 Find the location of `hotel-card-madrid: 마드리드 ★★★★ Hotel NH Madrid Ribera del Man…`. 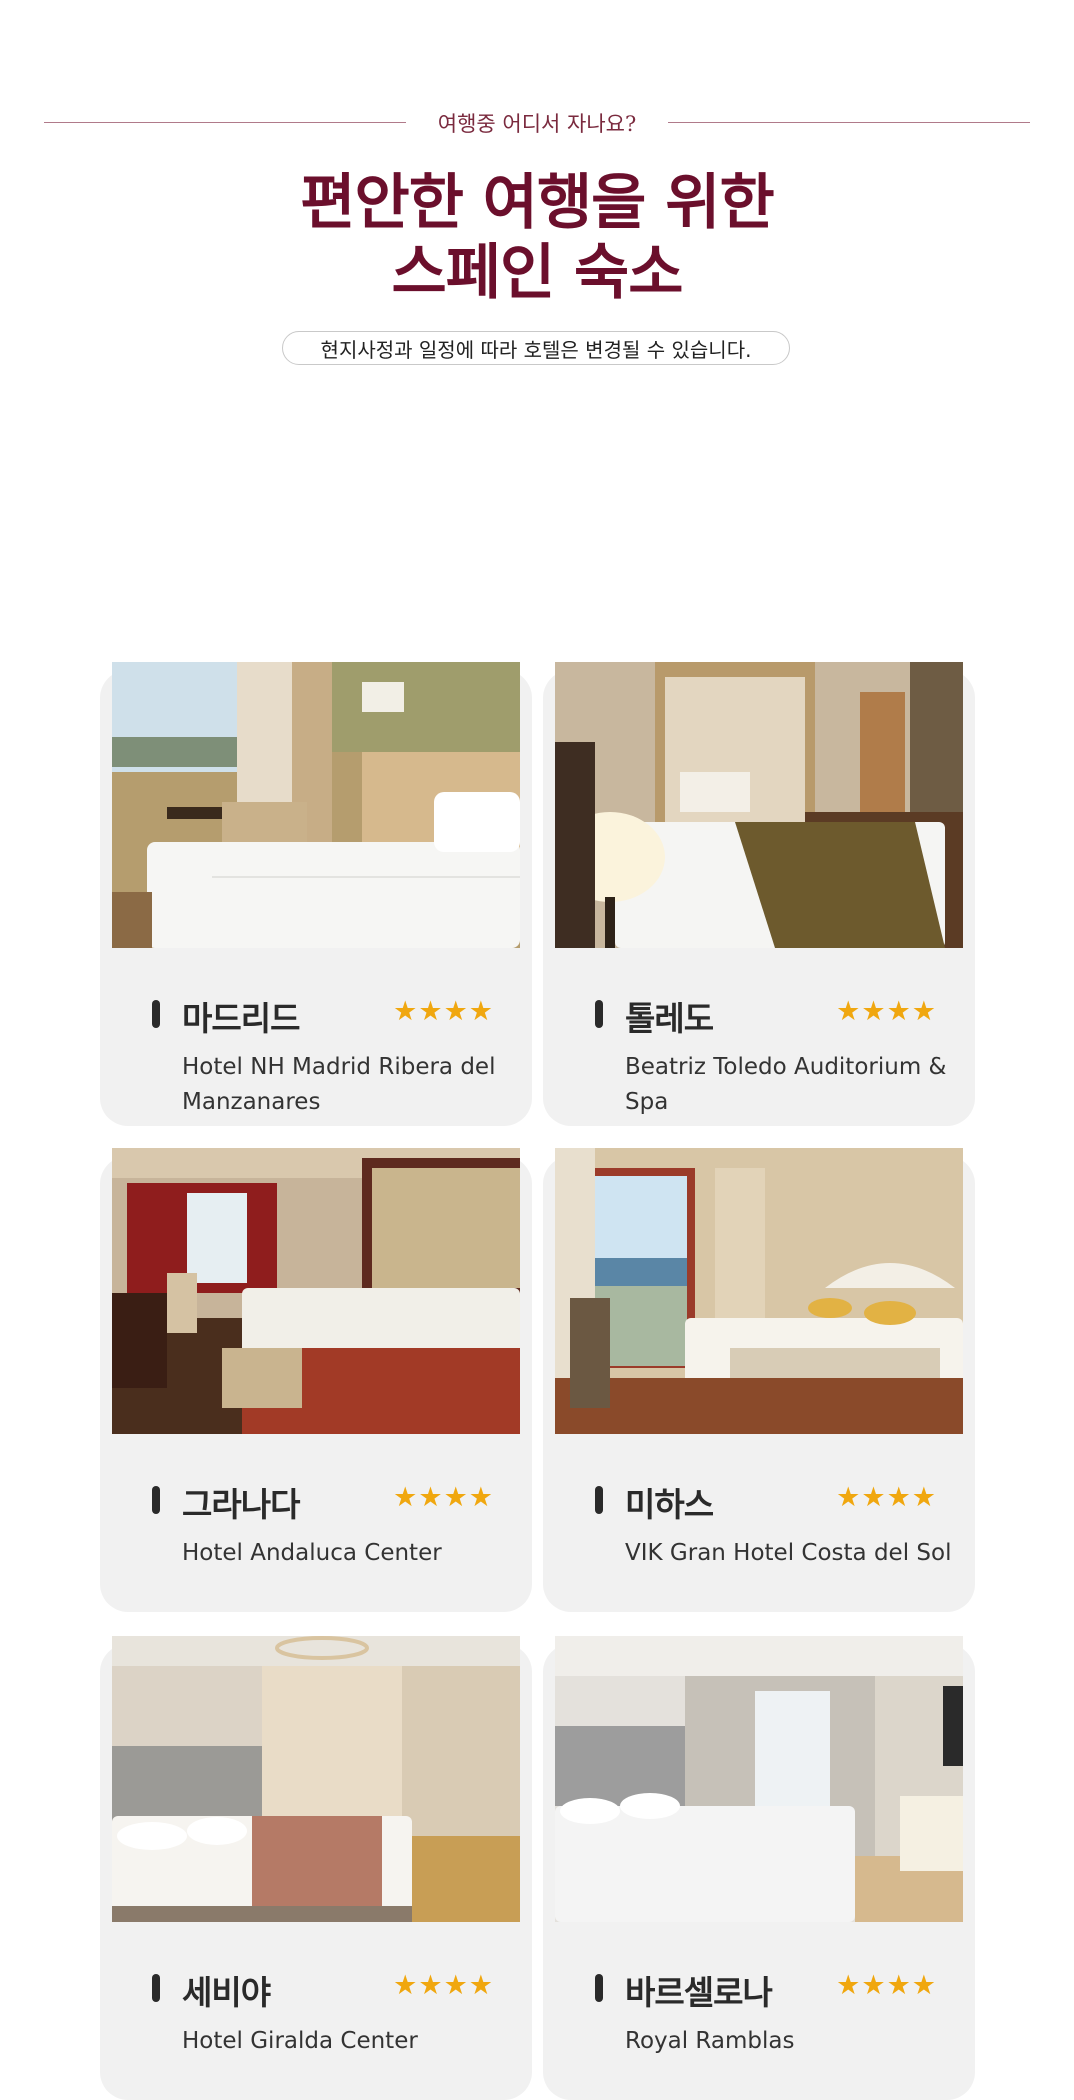

hotel-card-madrid: 마드리드 ★★★★ Hotel NH Madrid Ribera del Man… is located at coordinates (316, 894).